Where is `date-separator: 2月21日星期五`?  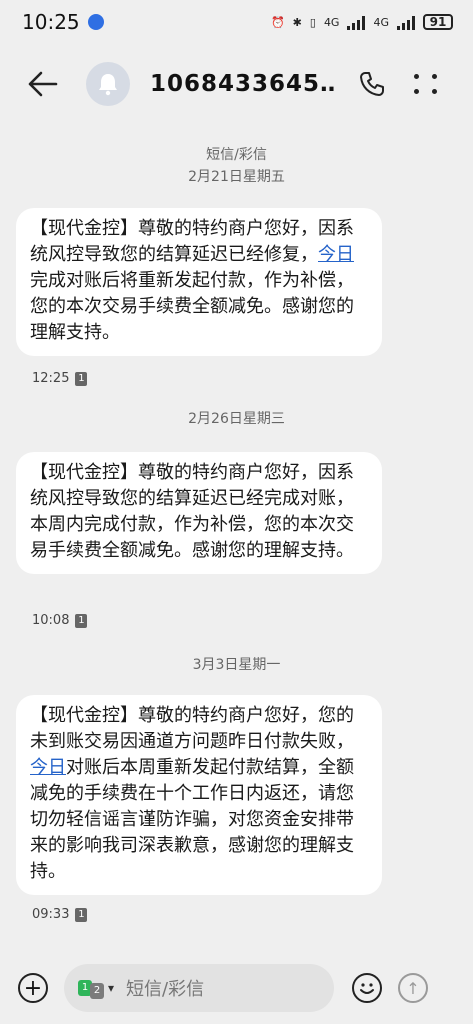 date-separator: 2月21日星期五 is located at coordinates (236, 177).